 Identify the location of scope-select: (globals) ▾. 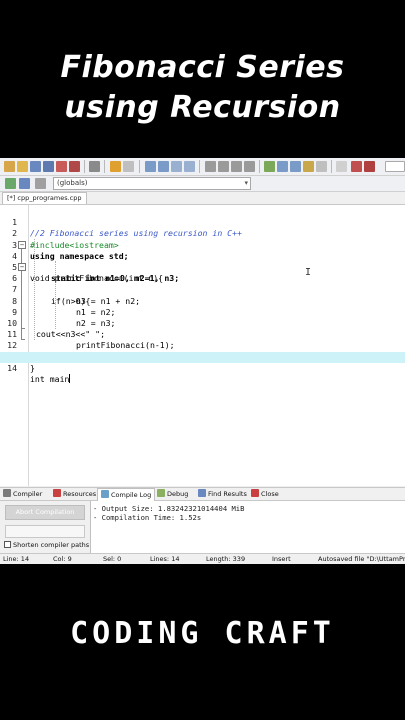
(152, 183).